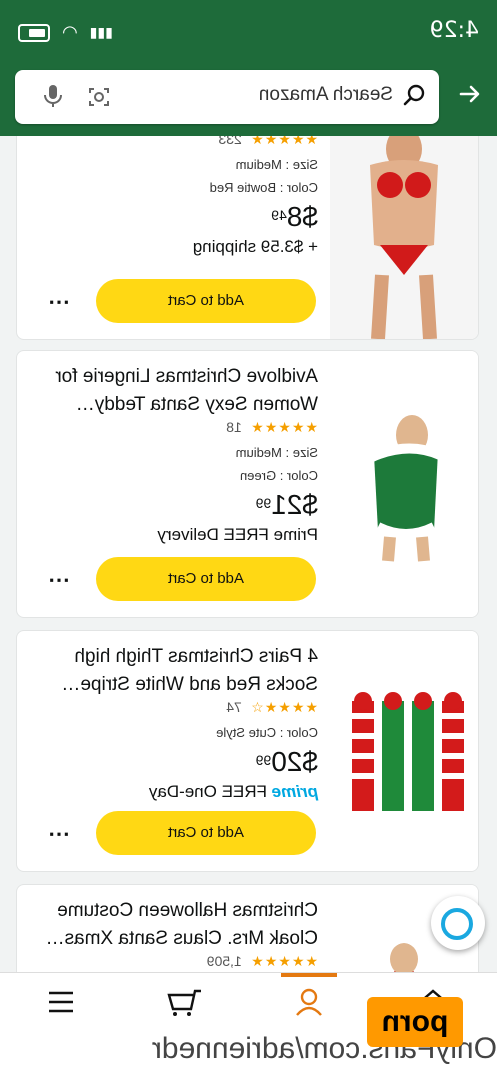 Image resolution: width=497 pixels, height=1077 pixels. I want to click on rating-row: ★★★★★ 1,509, so click(174, 962).